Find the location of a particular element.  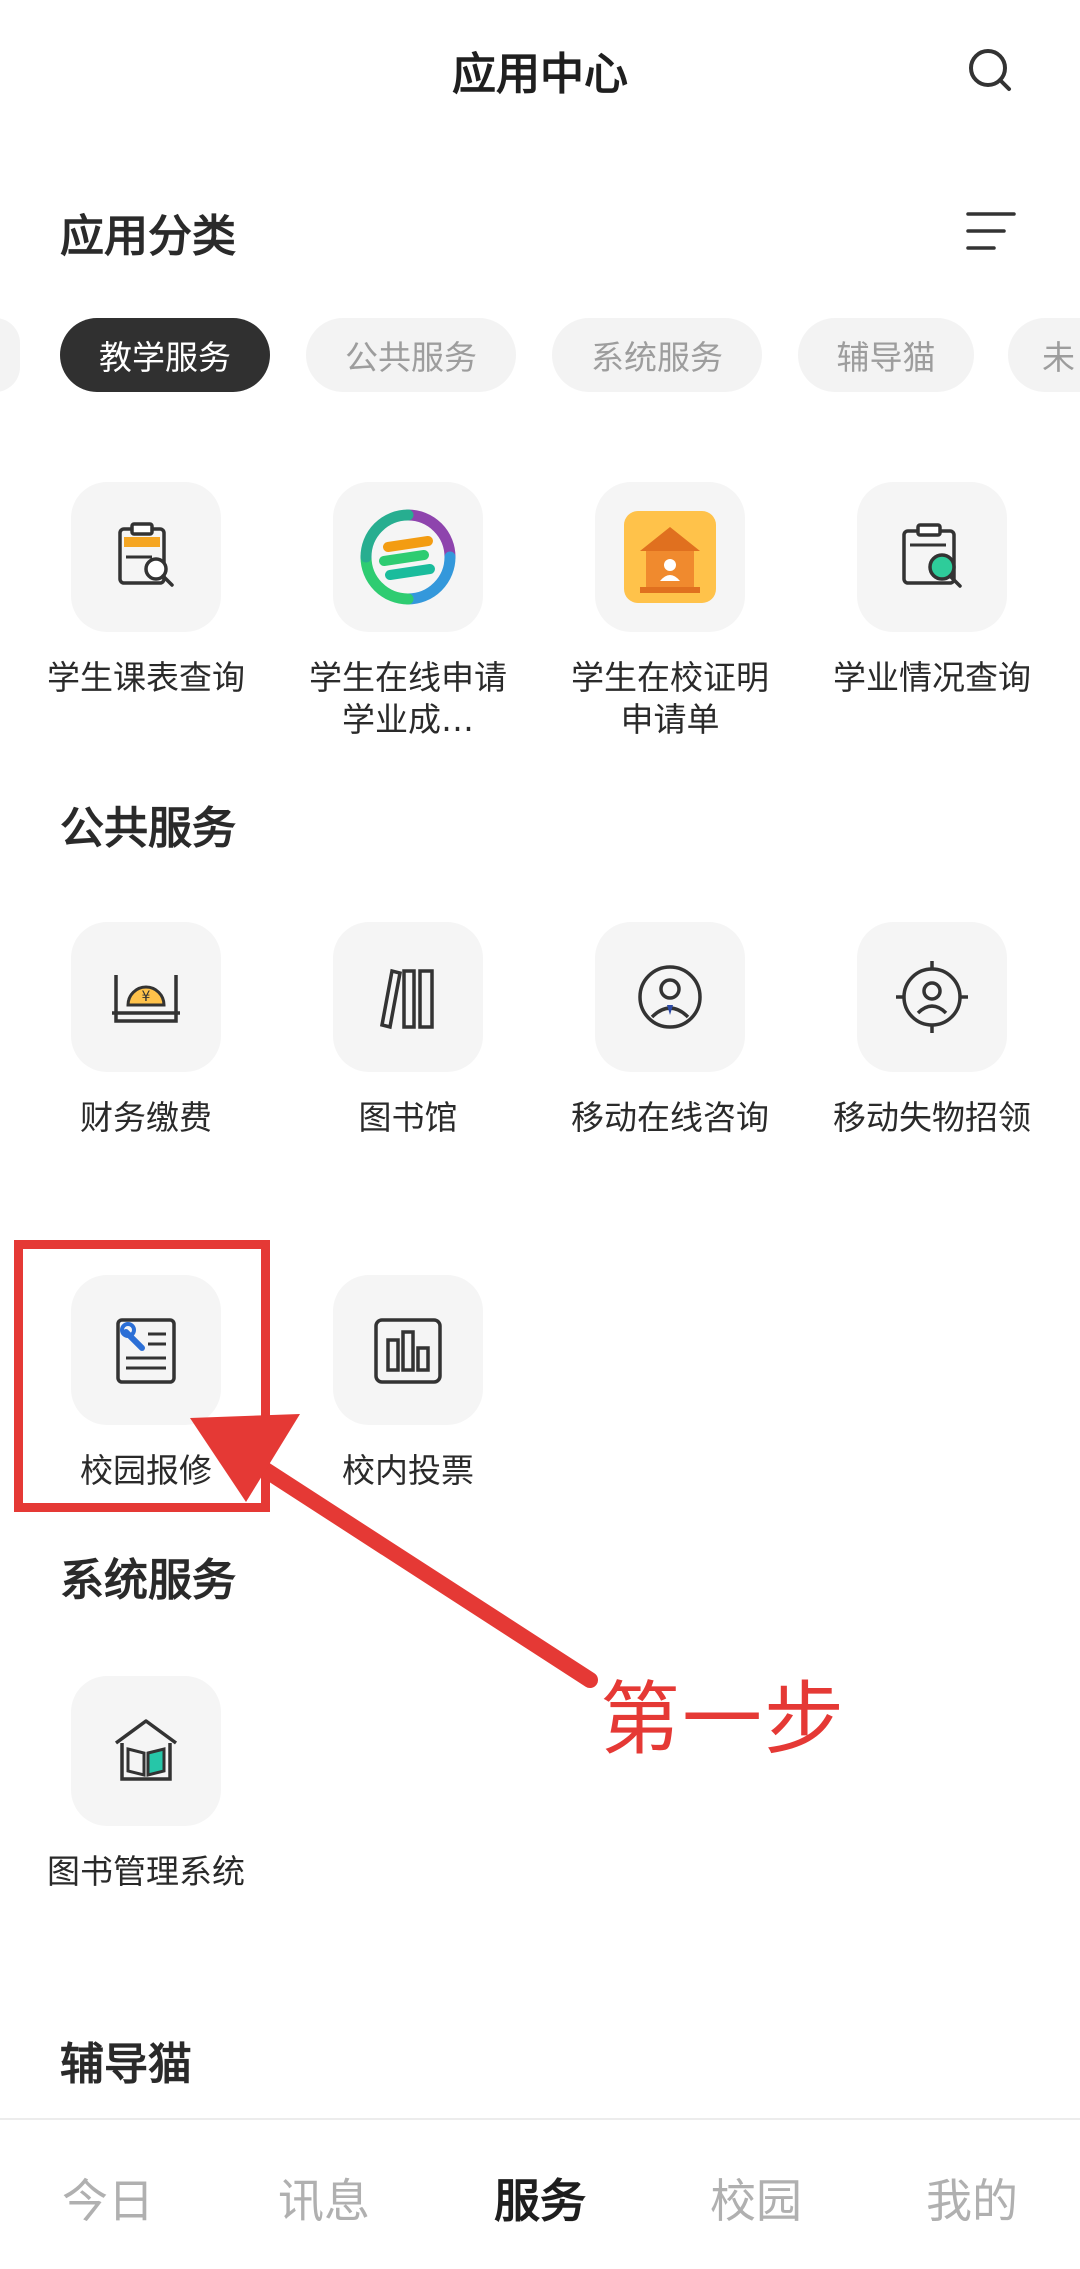

app-label: 校内投票 is located at coordinates (408, 1470).